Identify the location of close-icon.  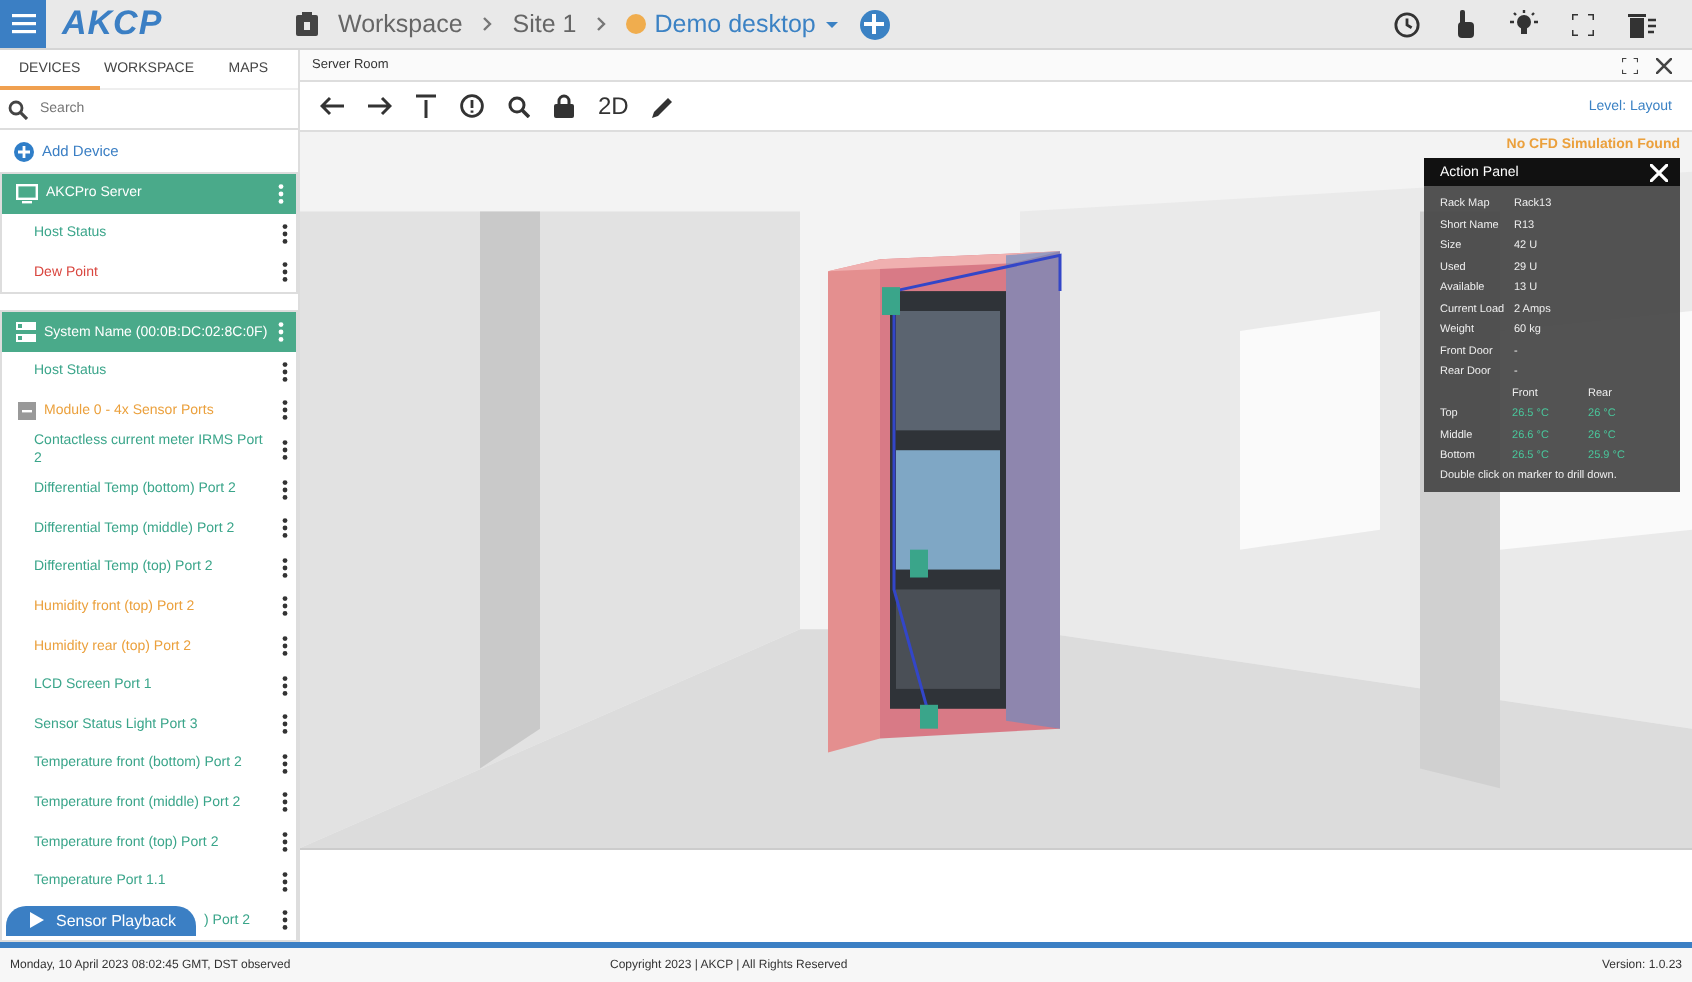
(1664, 65).